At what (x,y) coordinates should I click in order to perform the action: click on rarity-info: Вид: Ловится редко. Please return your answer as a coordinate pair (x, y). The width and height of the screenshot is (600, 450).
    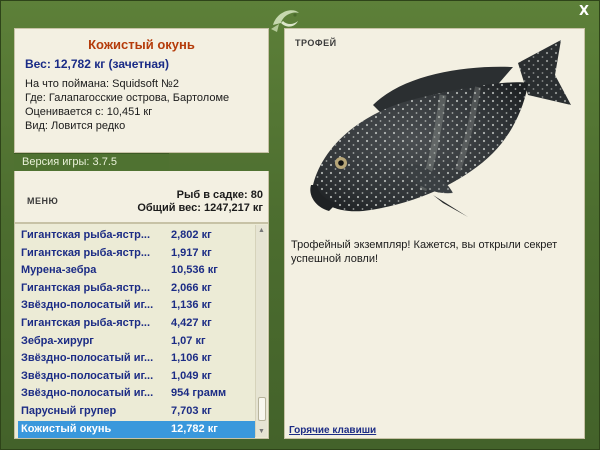
    Looking at the image, I should click on (75, 126).